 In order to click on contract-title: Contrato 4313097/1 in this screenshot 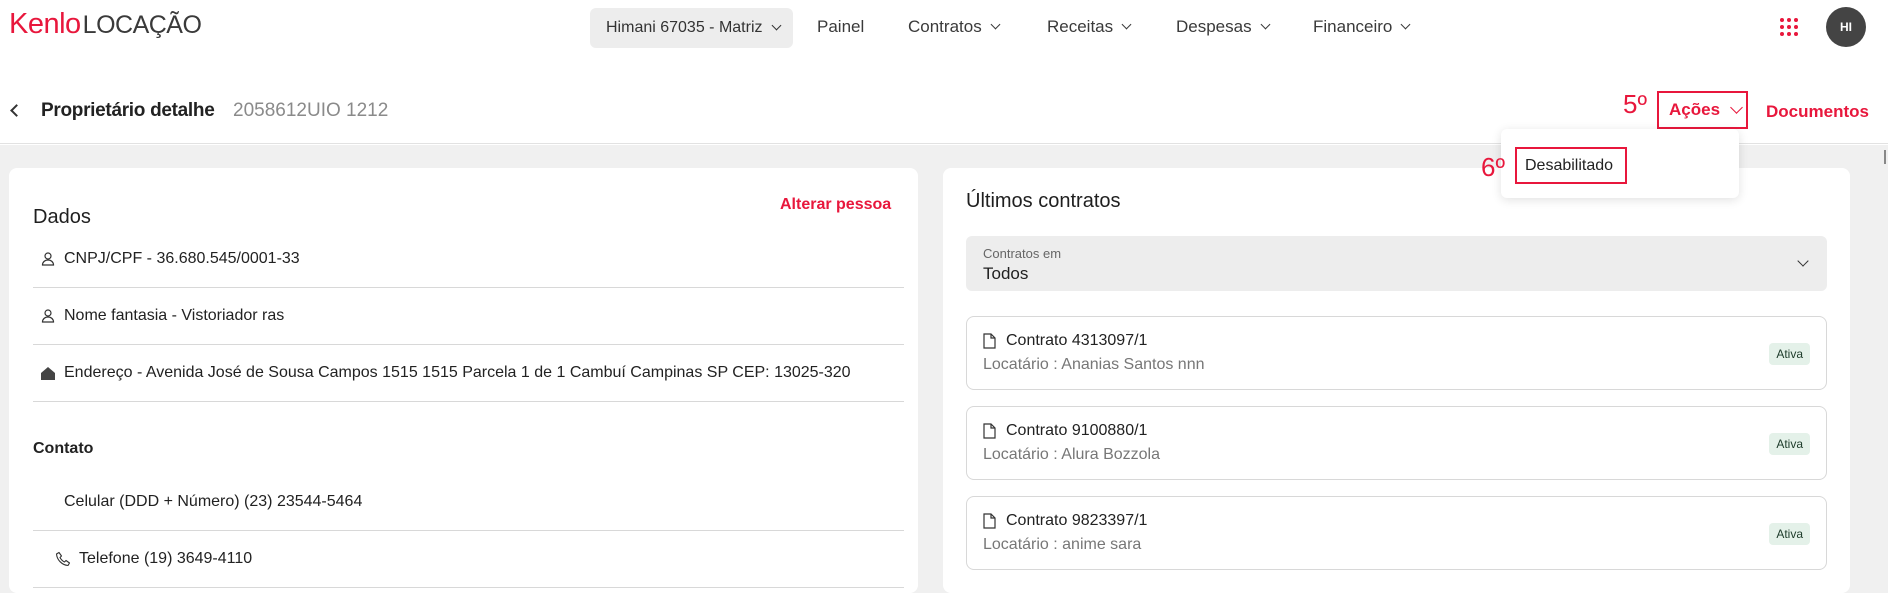, I will do `click(1077, 340)`.